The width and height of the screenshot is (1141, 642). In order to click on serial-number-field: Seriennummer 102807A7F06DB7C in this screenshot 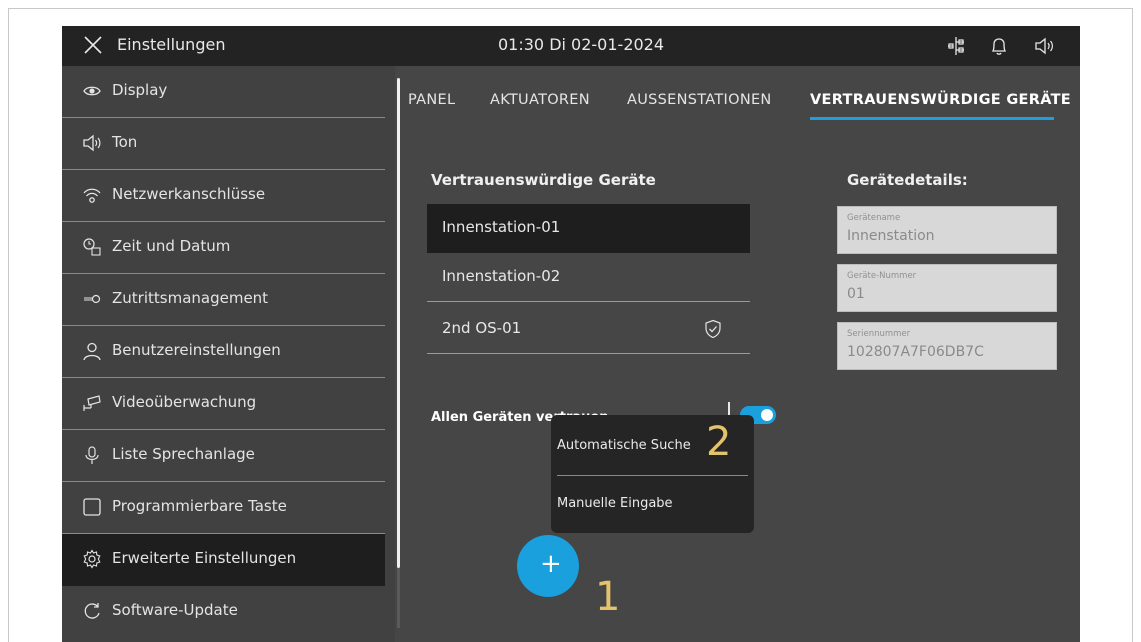, I will do `click(947, 346)`.